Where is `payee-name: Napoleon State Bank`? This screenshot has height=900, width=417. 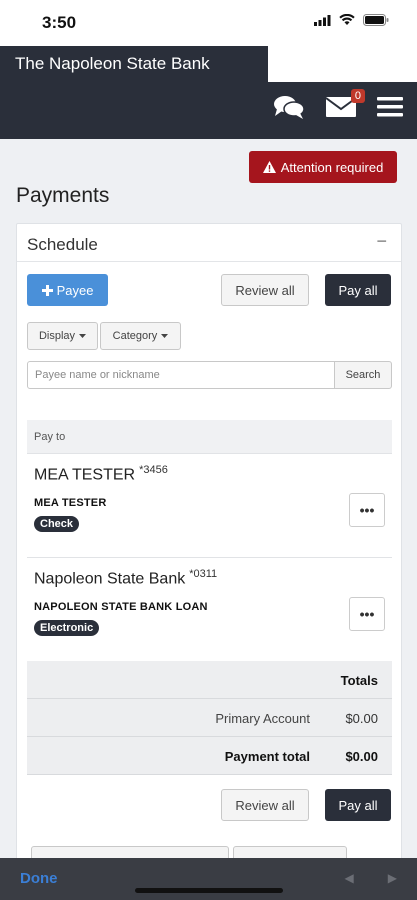 payee-name: Napoleon State Bank is located at coordinates (110, 579).